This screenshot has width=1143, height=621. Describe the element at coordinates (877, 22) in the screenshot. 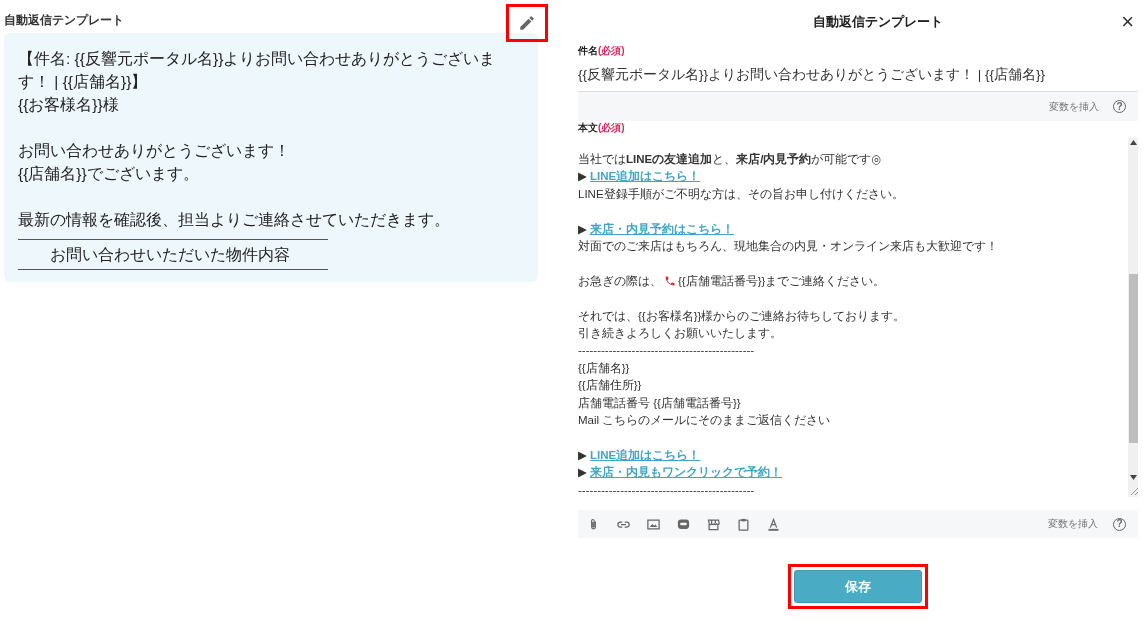

I see `dialog-title: 自動返信テンプレート` at that location.